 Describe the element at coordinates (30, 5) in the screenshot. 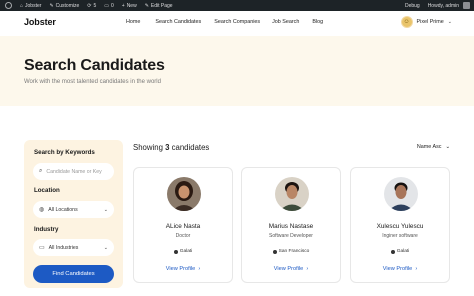

I see `adminbar-site-item: ⌂ Jobster` at that location.